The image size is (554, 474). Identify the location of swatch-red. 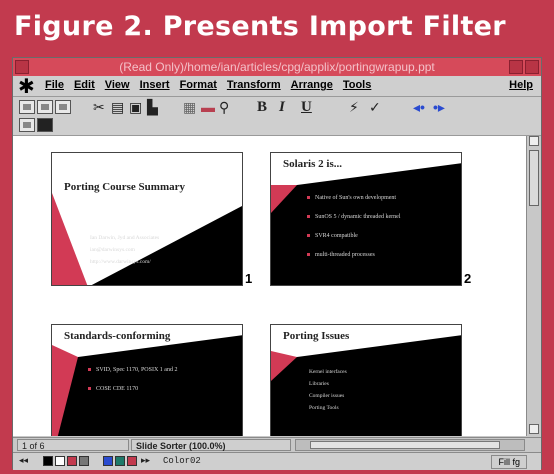
(72, 461).